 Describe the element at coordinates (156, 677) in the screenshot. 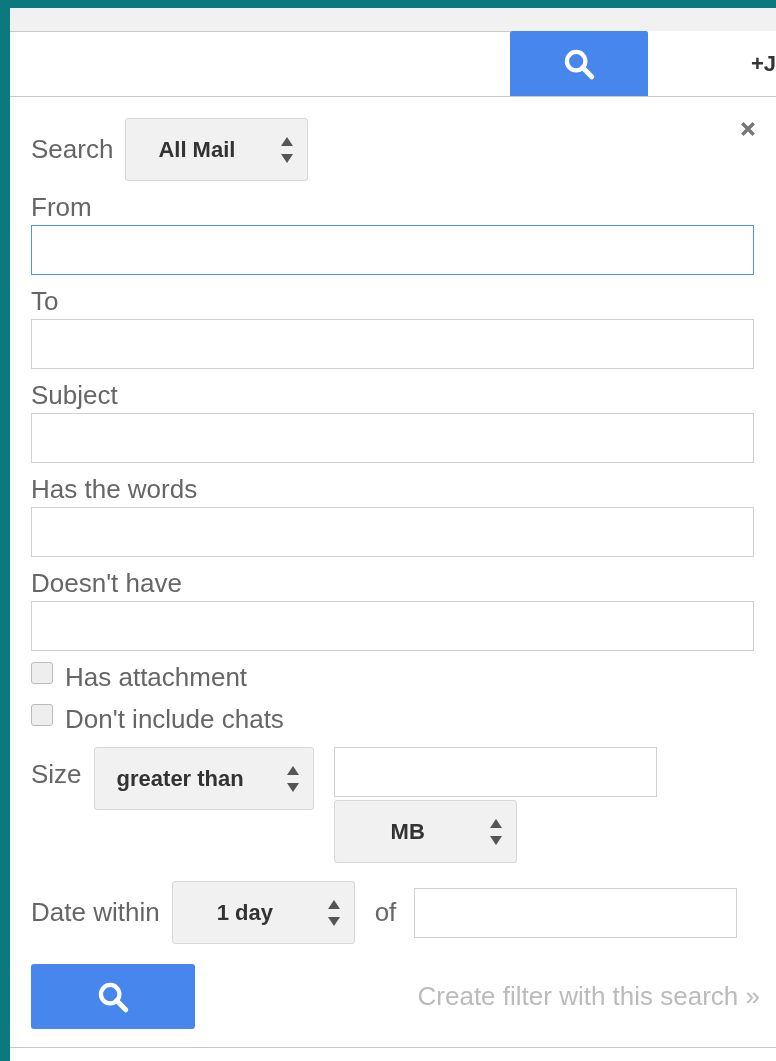

I see `checkbox-label: Has attachment` at that location.